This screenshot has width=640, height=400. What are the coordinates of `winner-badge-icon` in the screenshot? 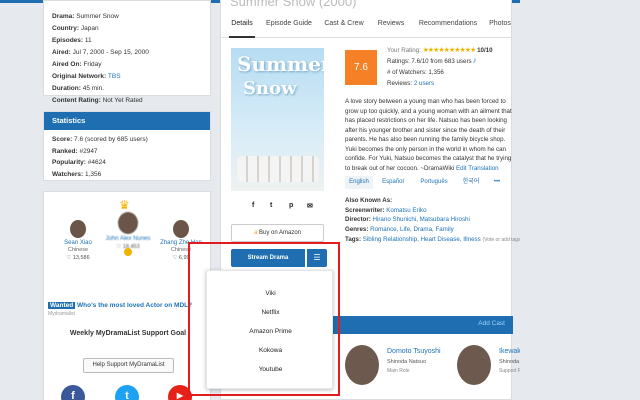 It's located at (128, 252).